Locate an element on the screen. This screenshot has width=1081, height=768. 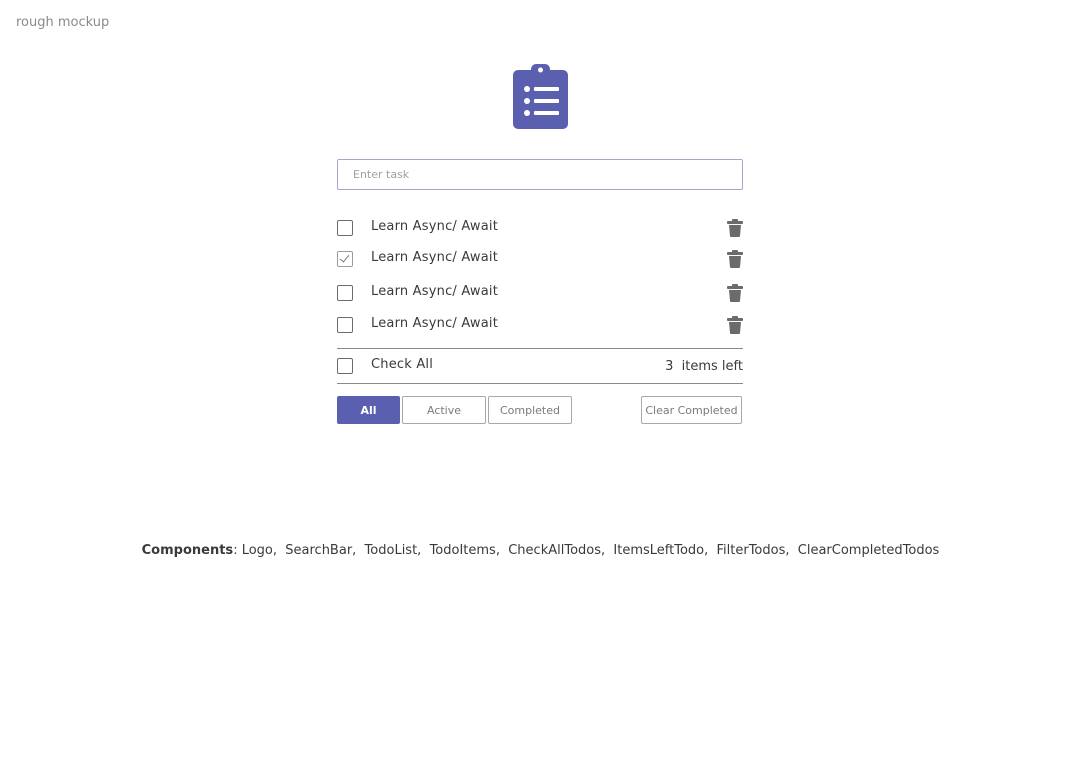
items-left-count: 3 is located at coordinates (669, 366).